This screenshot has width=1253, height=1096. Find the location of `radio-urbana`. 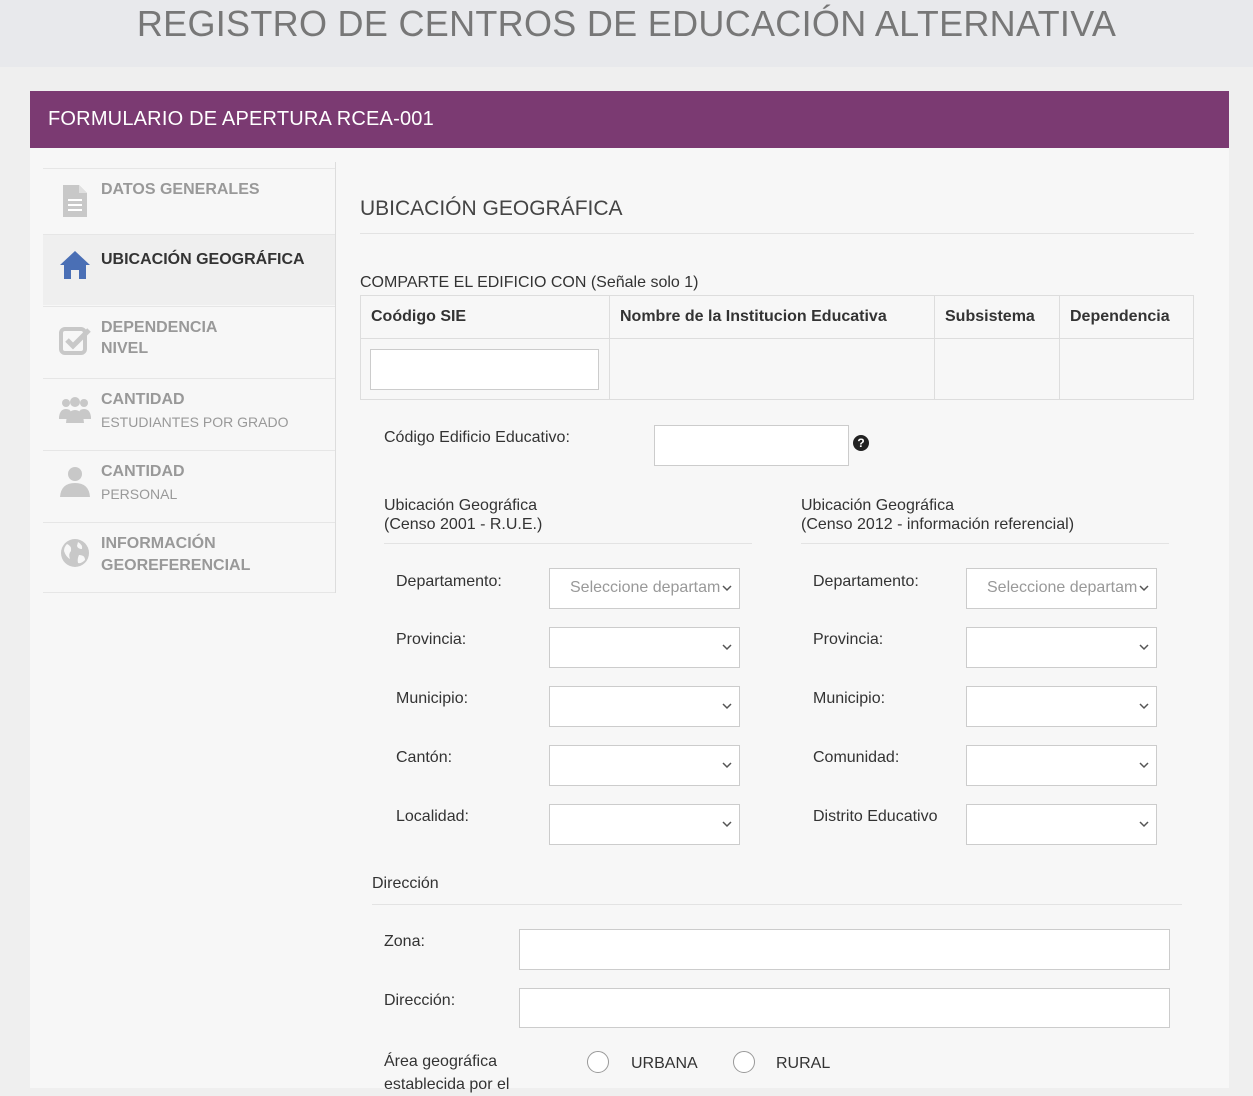

radio-urbana is located at coordinates (598, 1062).